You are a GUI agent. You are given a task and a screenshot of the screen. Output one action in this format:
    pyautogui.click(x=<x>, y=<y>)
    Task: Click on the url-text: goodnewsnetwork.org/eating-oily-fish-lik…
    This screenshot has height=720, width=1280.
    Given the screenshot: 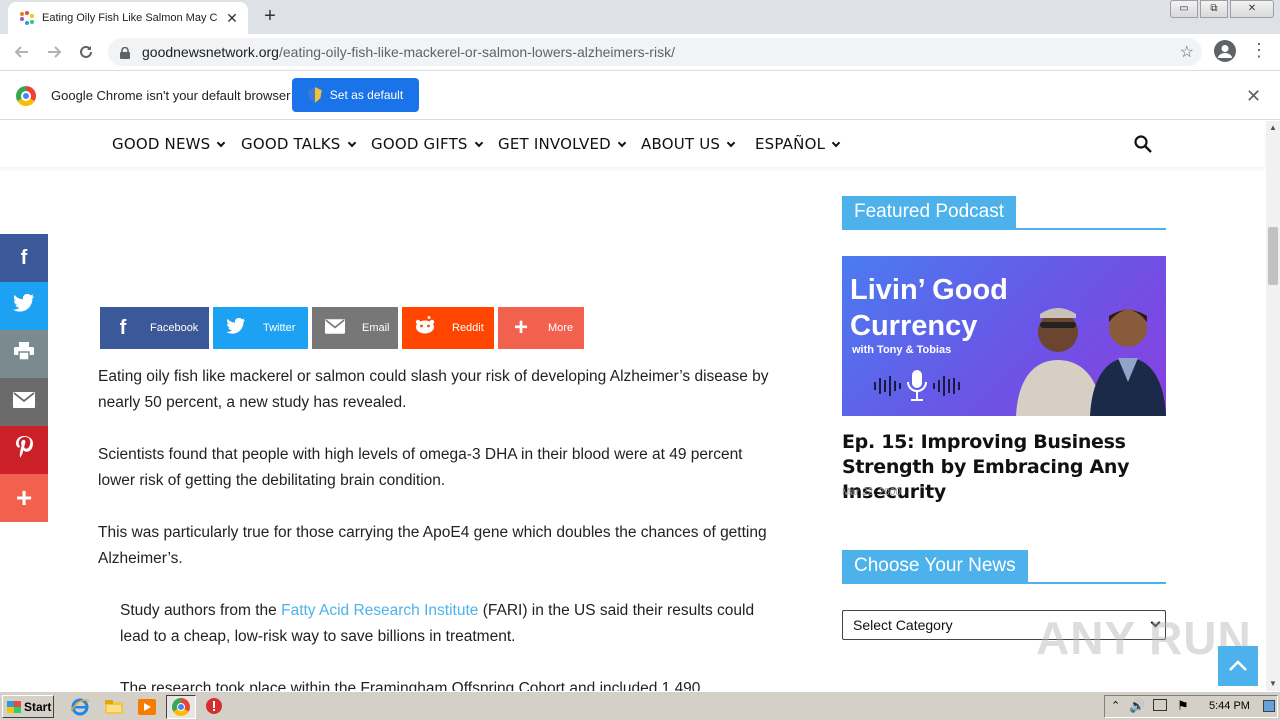 What is the action you would take?
    pyautogui.click(x=408, y=52)
    